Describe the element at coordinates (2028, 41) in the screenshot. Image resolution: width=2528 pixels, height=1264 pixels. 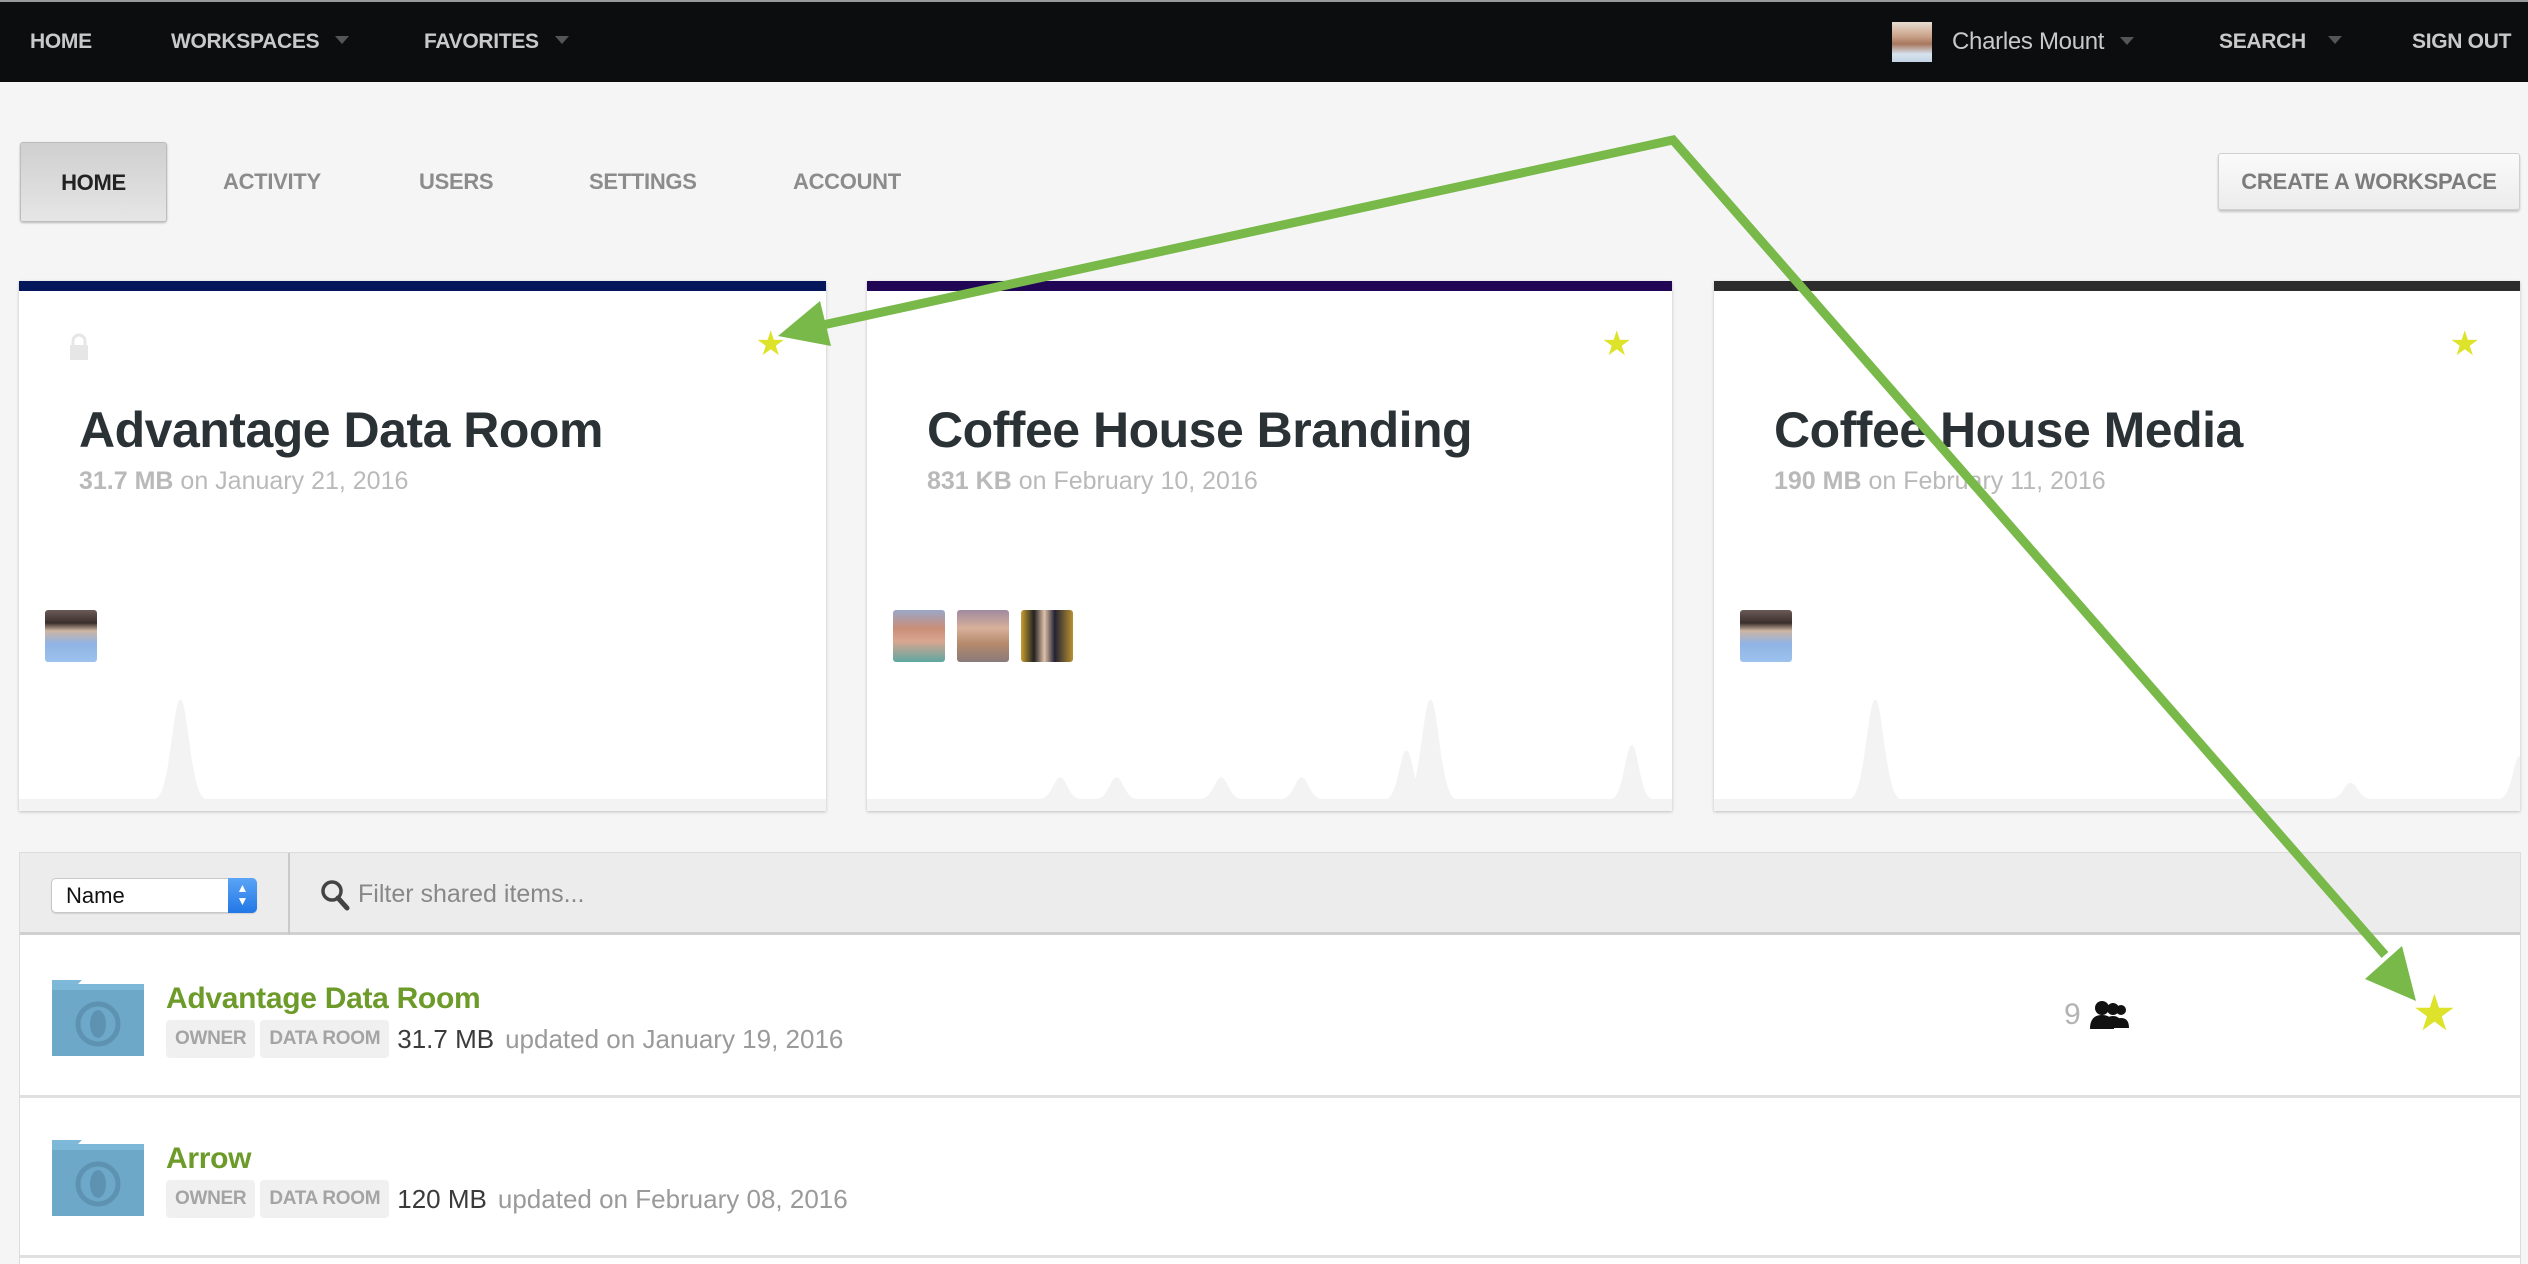
I see `user-name: Charles Mount` at that location.